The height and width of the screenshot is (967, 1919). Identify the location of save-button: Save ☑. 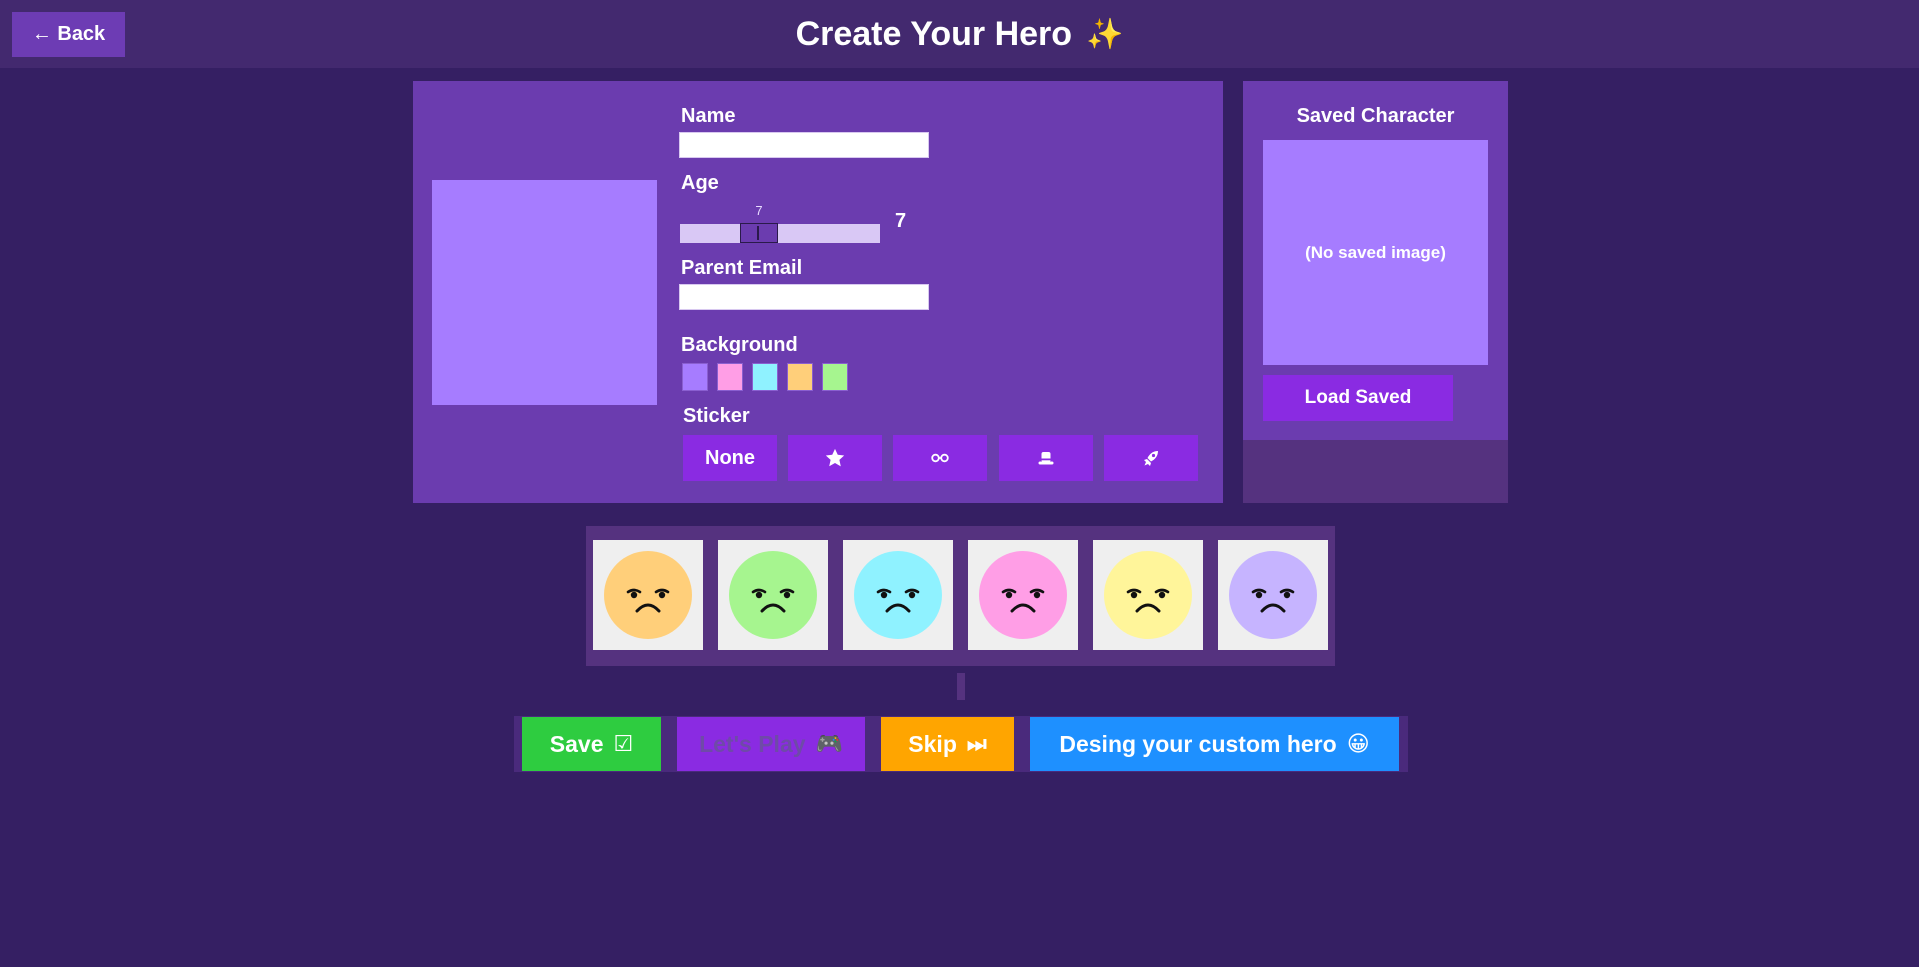
(591, 744).